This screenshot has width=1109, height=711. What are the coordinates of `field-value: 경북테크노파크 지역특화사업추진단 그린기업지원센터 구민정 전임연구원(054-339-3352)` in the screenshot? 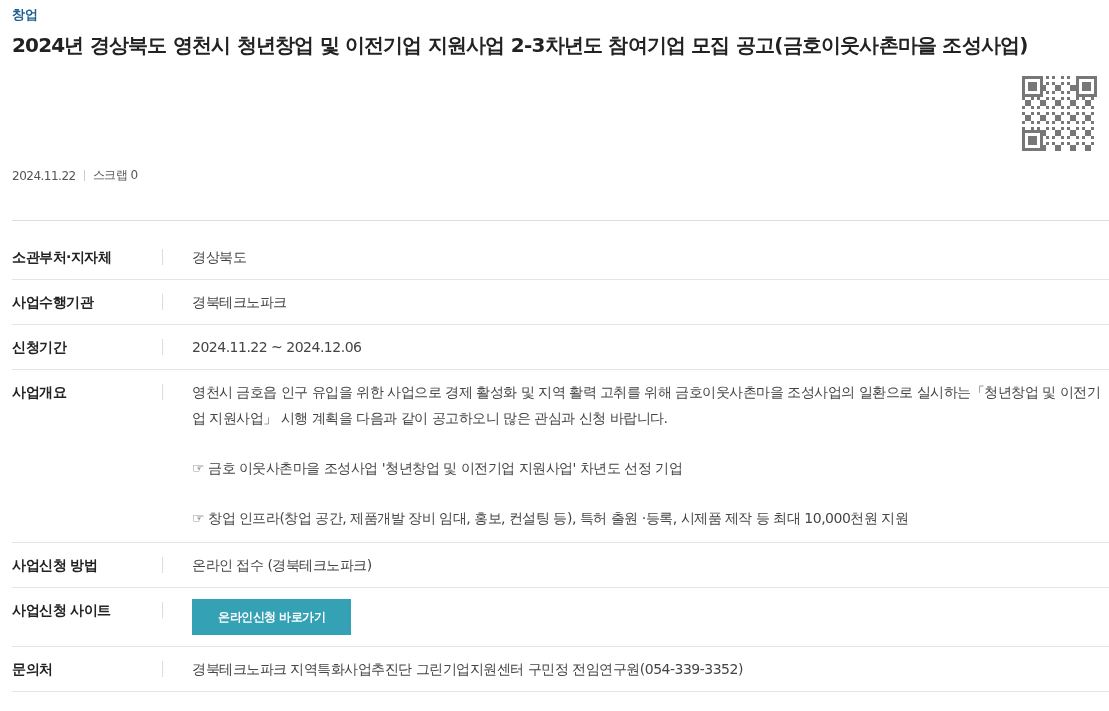 It's located at (468, 669).